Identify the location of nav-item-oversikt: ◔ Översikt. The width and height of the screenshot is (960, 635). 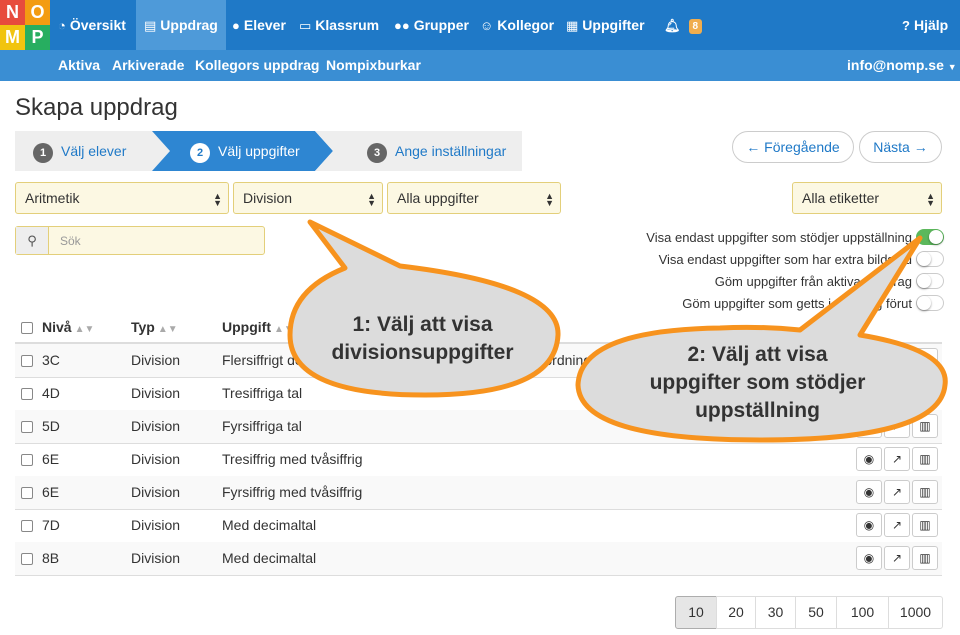
(92, 25).